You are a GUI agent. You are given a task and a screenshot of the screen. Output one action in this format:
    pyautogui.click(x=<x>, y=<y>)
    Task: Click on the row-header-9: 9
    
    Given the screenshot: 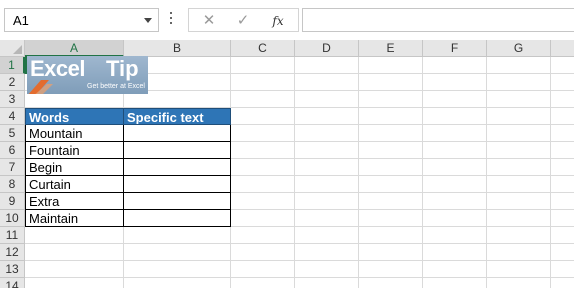 What is the action you would take?
    pyautogui.click(x=12, y=201)
    